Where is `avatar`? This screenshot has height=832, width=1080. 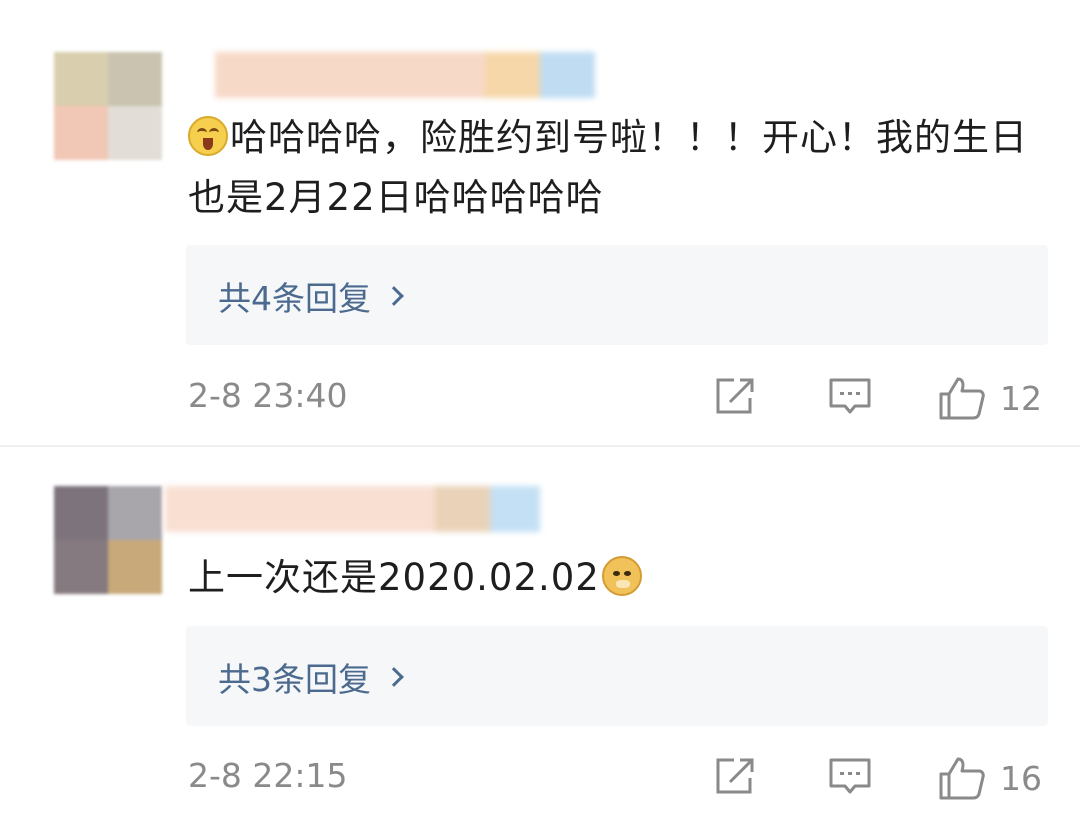 avatar is located at coordinates (108, 540).